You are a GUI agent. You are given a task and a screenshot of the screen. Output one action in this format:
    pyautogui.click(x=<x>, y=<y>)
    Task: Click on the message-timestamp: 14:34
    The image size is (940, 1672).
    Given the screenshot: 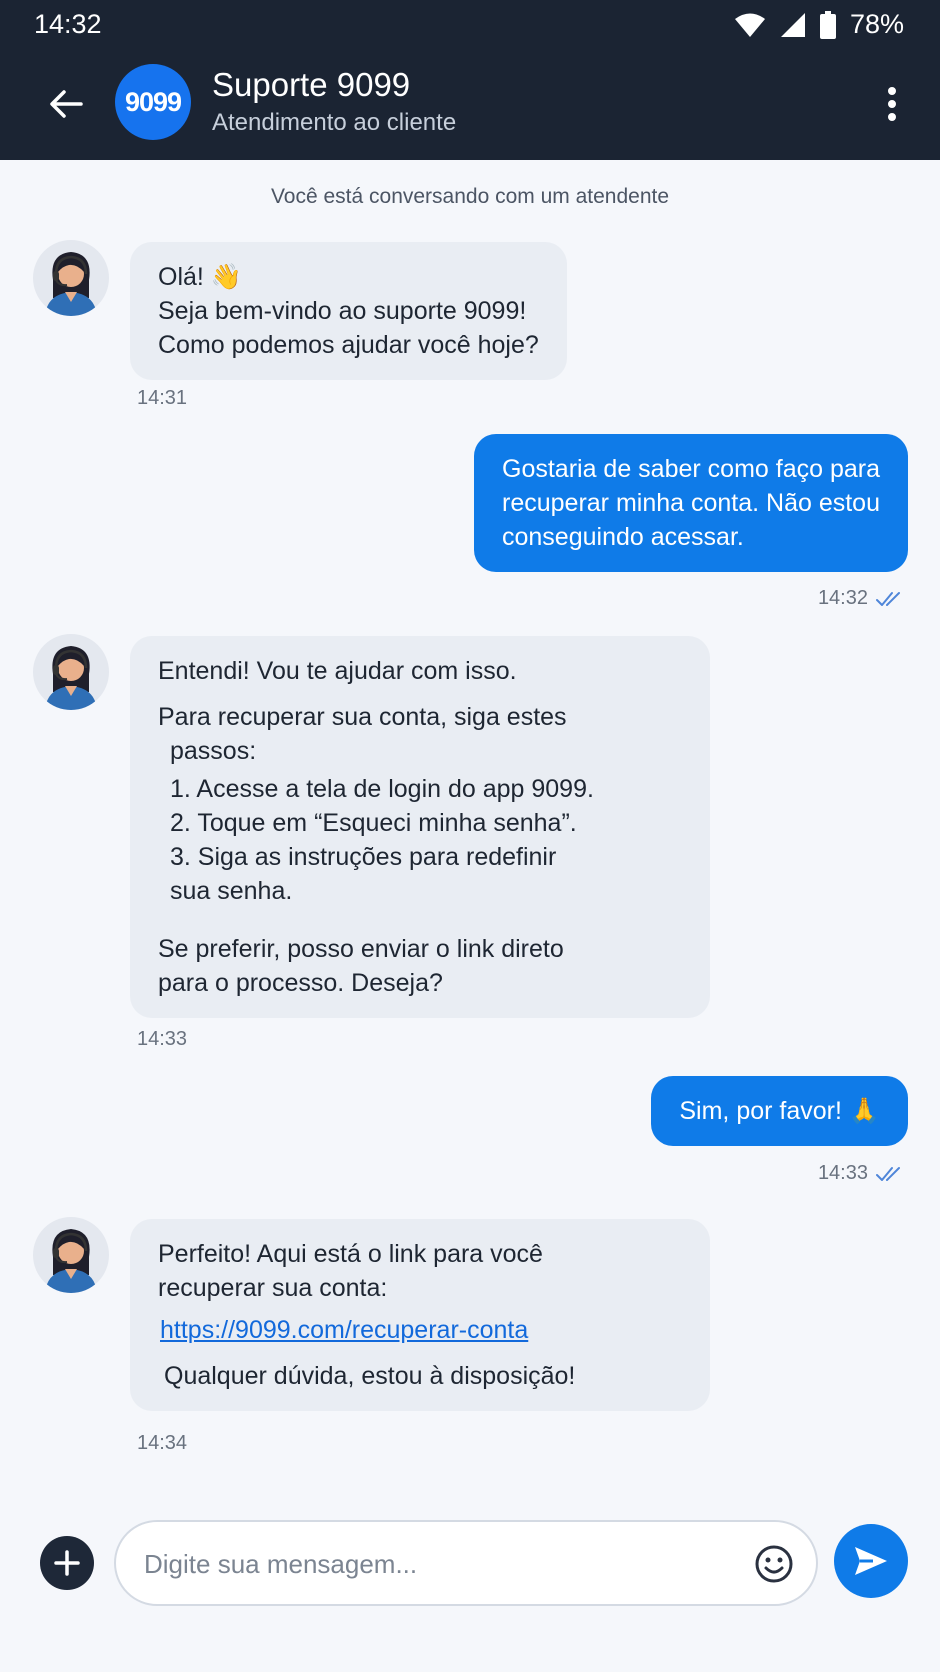 What is the action you would take?
    pyautogui.click(x=162, y=1443)
    